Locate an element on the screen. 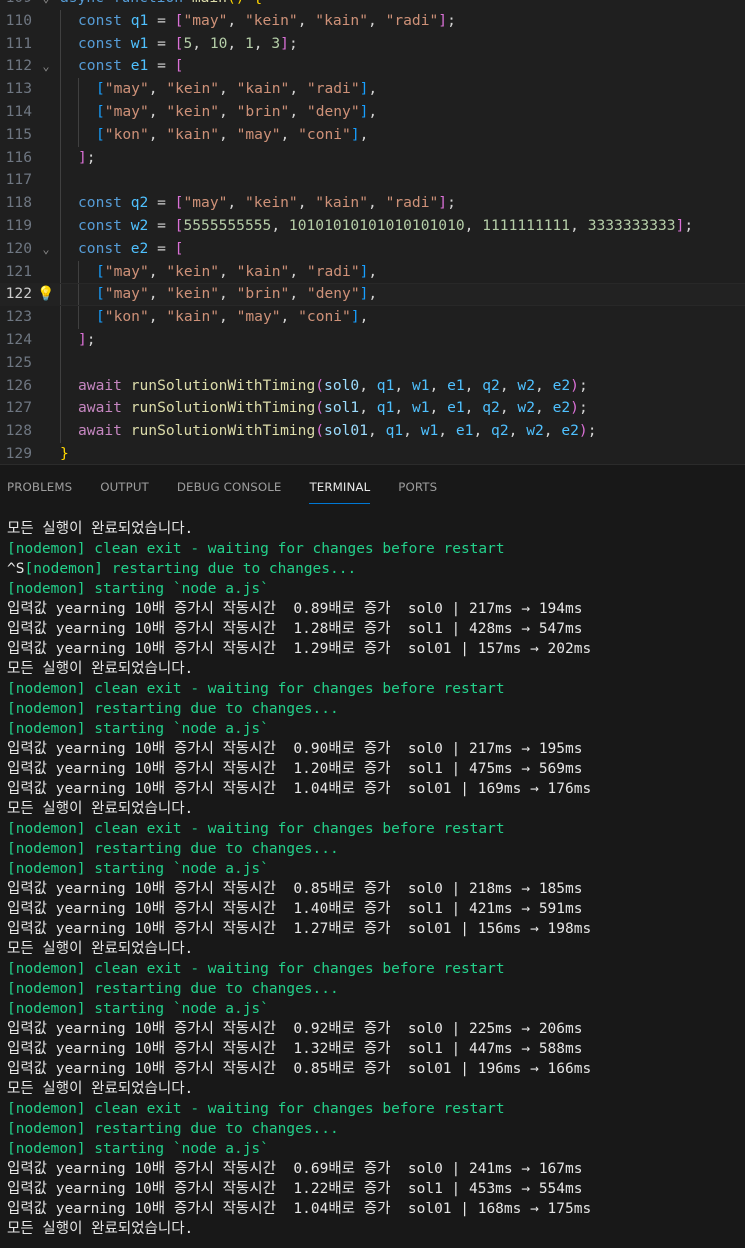  tab-output: OUTPUT is located at coordinates (124, 487).